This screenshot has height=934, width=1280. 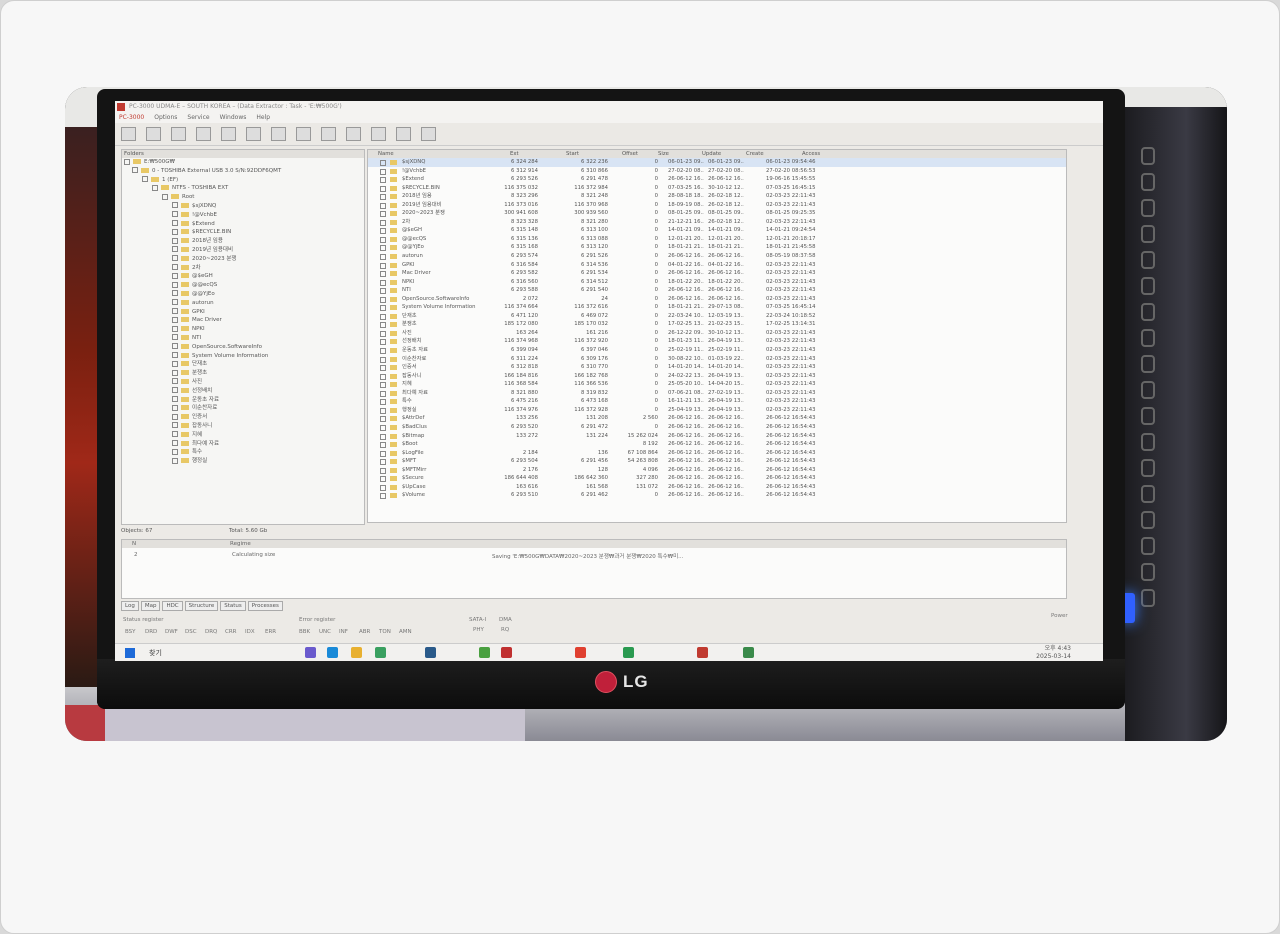 What do you see at coordinates (243, 250) in the screenshot?
I see `tree-item: 2019년 임용대비` at bounding box center [243, 250].